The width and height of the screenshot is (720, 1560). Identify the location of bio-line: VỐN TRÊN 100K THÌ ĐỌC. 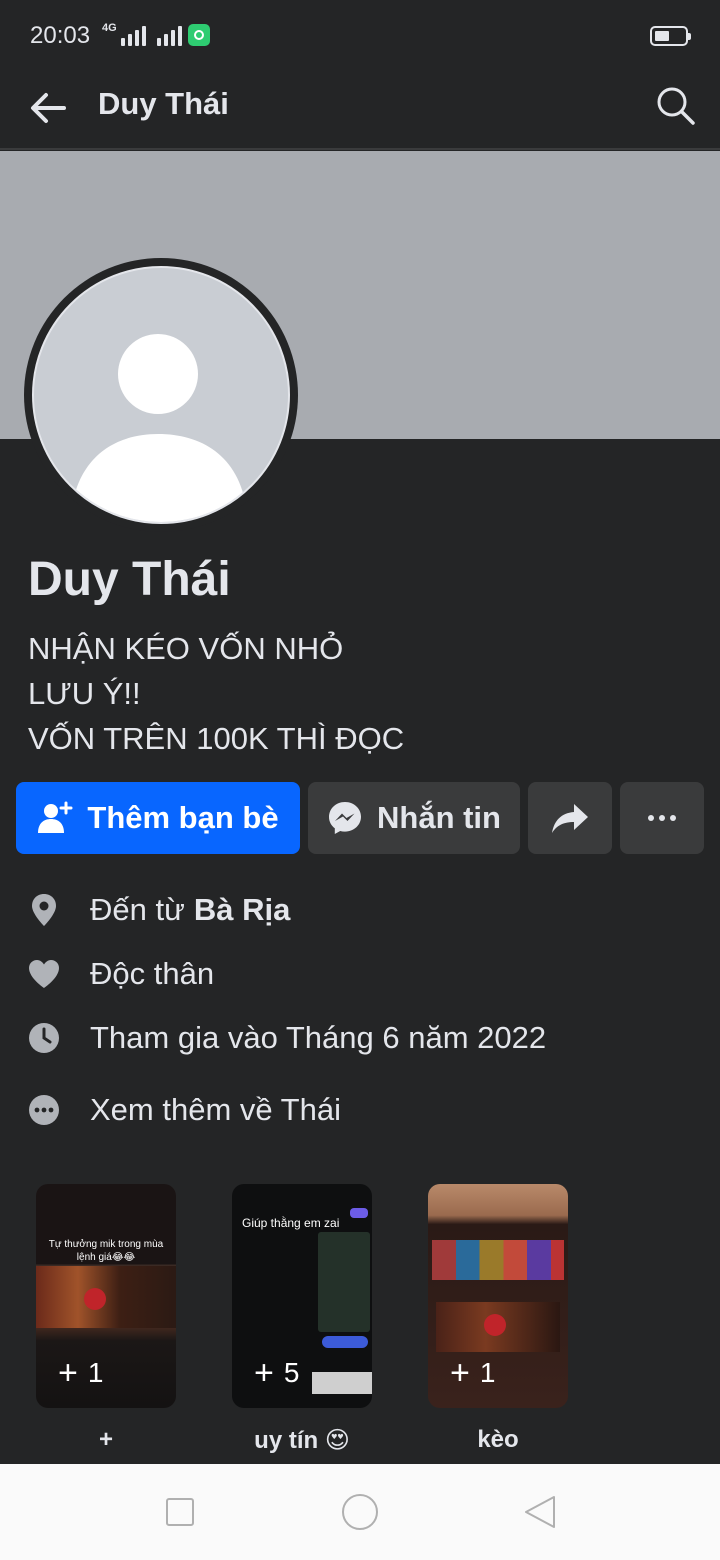
(216, 738).